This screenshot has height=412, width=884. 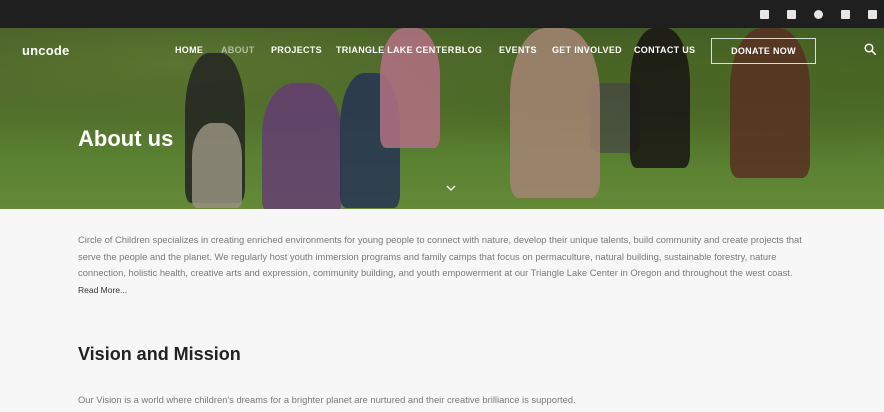 I want to click on section-heading: Vision and Mission, so click(x=159, y=354).